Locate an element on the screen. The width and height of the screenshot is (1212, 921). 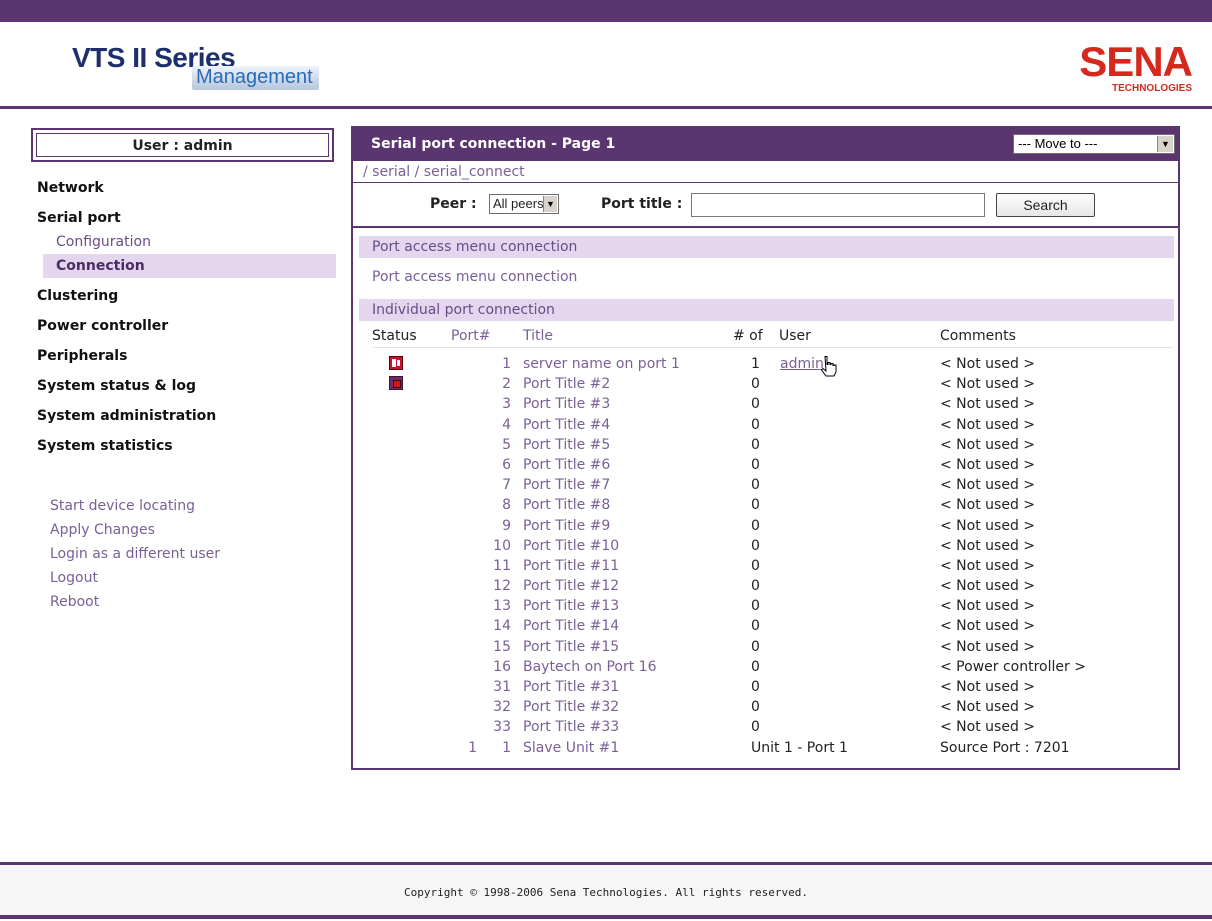
top-bar is located at coordinates (606, 11).